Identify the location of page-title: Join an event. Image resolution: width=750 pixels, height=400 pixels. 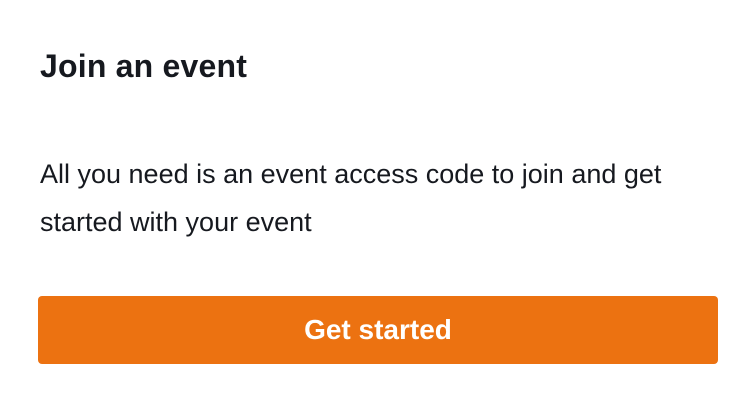
(144, 66).